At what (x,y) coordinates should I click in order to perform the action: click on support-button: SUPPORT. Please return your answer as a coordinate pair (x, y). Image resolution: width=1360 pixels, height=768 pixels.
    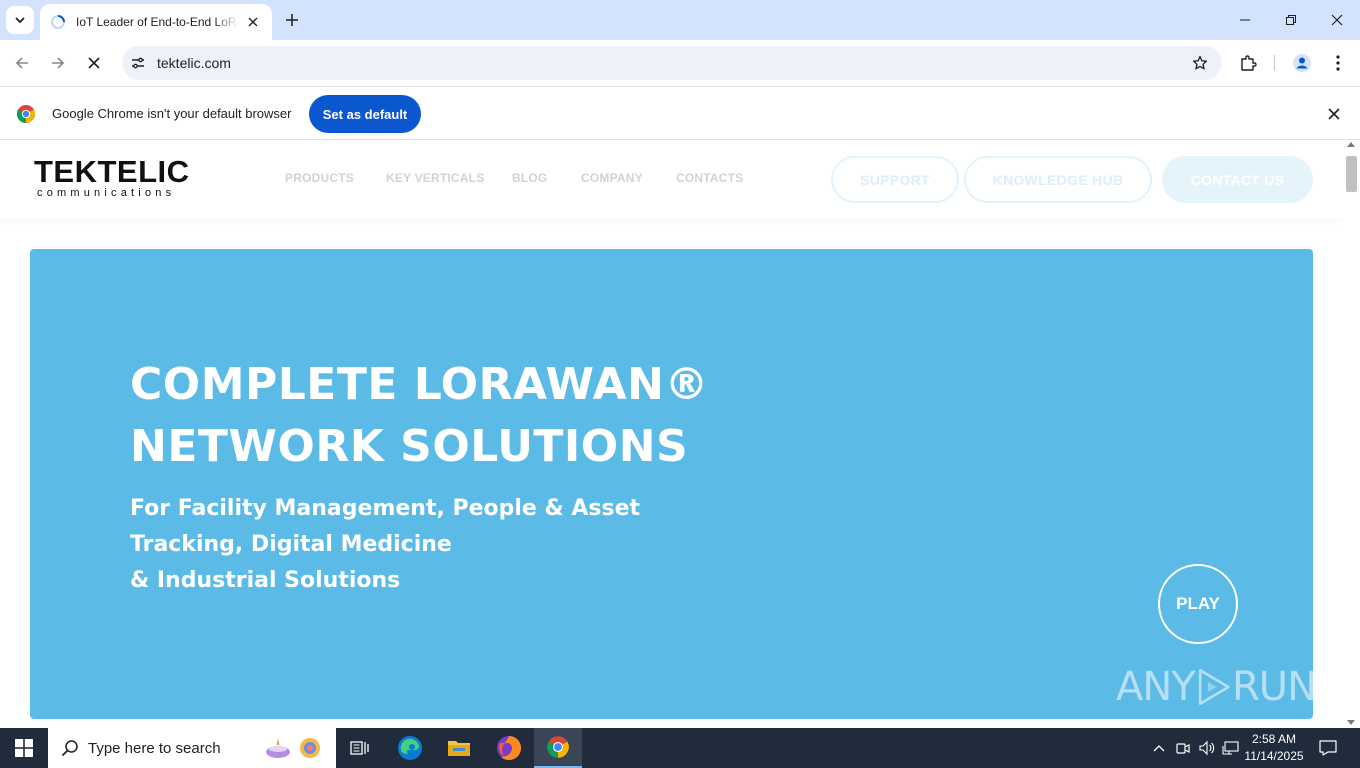
    Looking at the image, I should click on (895, 179).